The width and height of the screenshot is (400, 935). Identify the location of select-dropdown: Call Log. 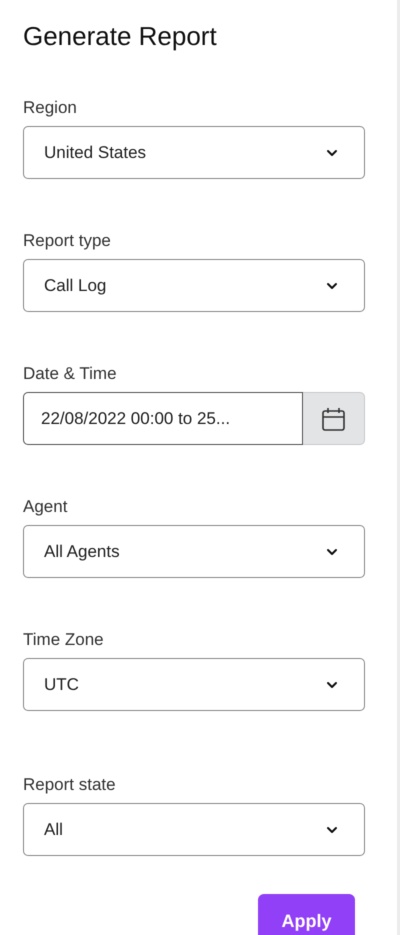
(194, 285).